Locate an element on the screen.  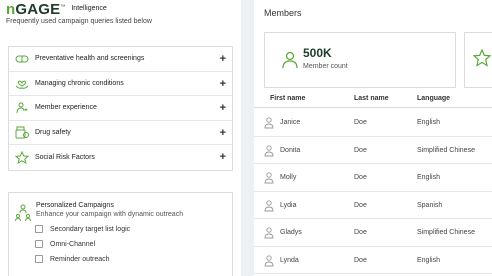
query-chronic-conditions: Managing chronic conditions + is located at coordinates (120, 84).